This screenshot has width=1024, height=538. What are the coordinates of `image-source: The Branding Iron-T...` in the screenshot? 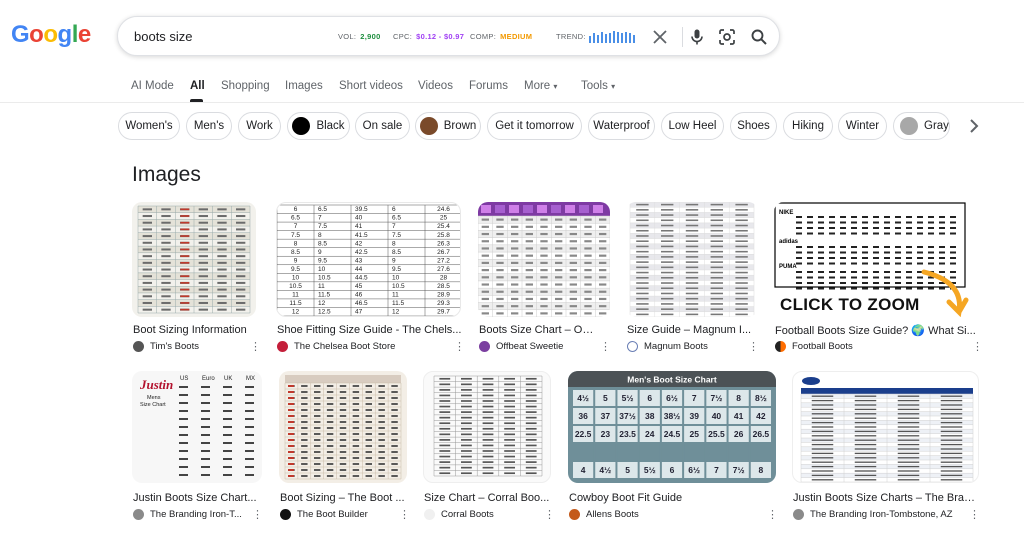 It's located at (189, 514).